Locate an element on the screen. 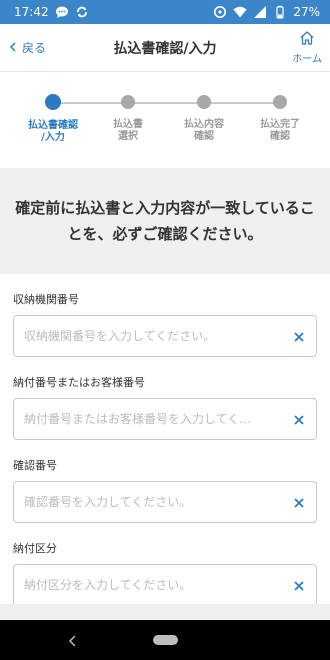 The width and height of the screenshot is (330, 660). step-1: 払込書確認 /入力 is located at coordinates (53, 119).